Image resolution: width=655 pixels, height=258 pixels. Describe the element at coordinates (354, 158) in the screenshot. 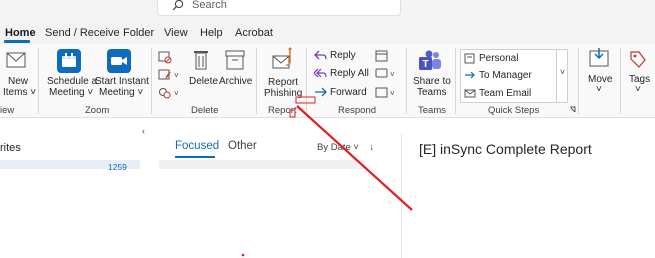

I see `annotation-arrow` at that location.